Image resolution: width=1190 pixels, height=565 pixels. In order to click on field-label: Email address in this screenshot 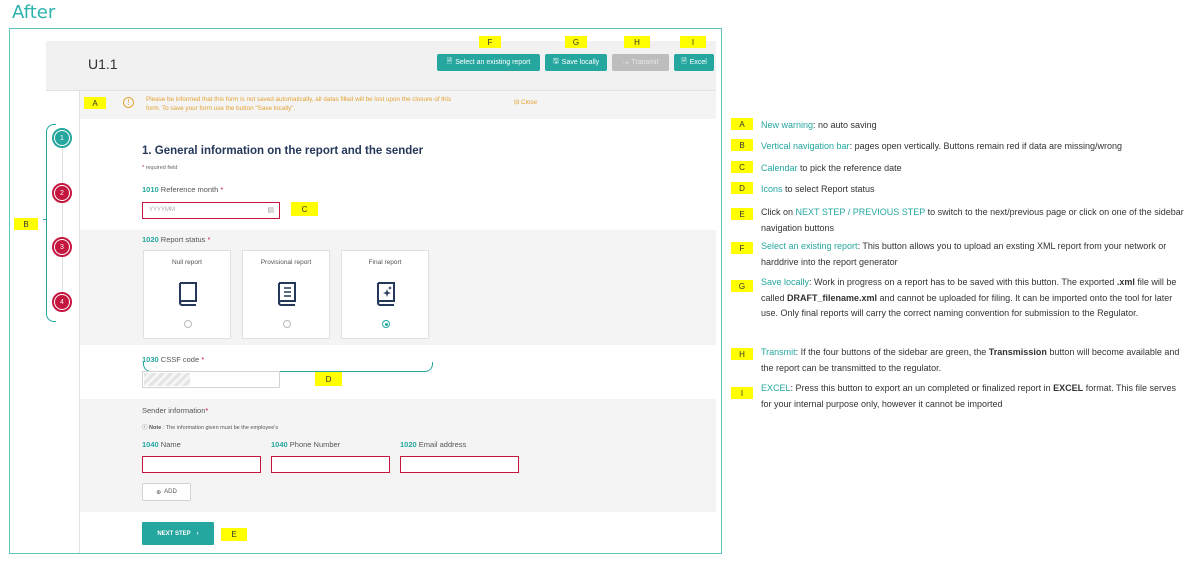, I will do `click(441, 444)`.